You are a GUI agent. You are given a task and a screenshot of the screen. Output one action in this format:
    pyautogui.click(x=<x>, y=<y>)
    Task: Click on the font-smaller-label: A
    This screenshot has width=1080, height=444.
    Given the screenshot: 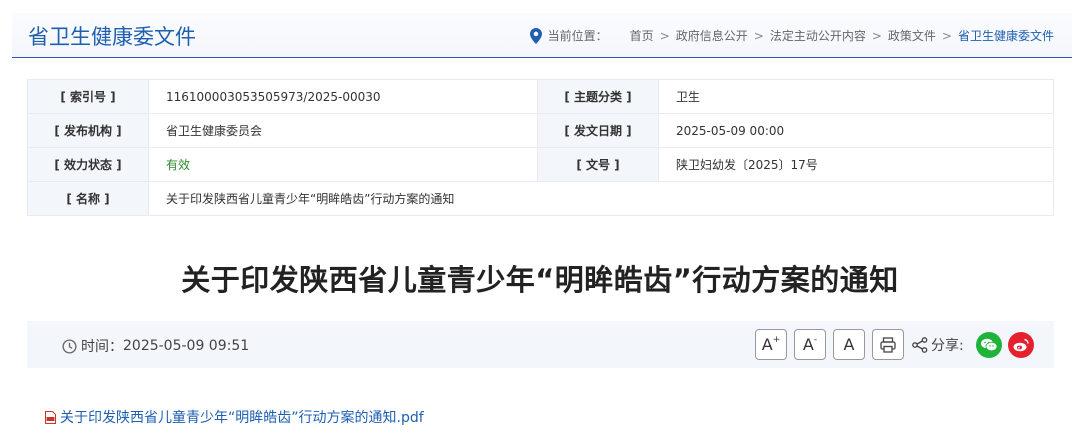 What is the action you would take?
    pyautogui.click(x=808, y=344)
    